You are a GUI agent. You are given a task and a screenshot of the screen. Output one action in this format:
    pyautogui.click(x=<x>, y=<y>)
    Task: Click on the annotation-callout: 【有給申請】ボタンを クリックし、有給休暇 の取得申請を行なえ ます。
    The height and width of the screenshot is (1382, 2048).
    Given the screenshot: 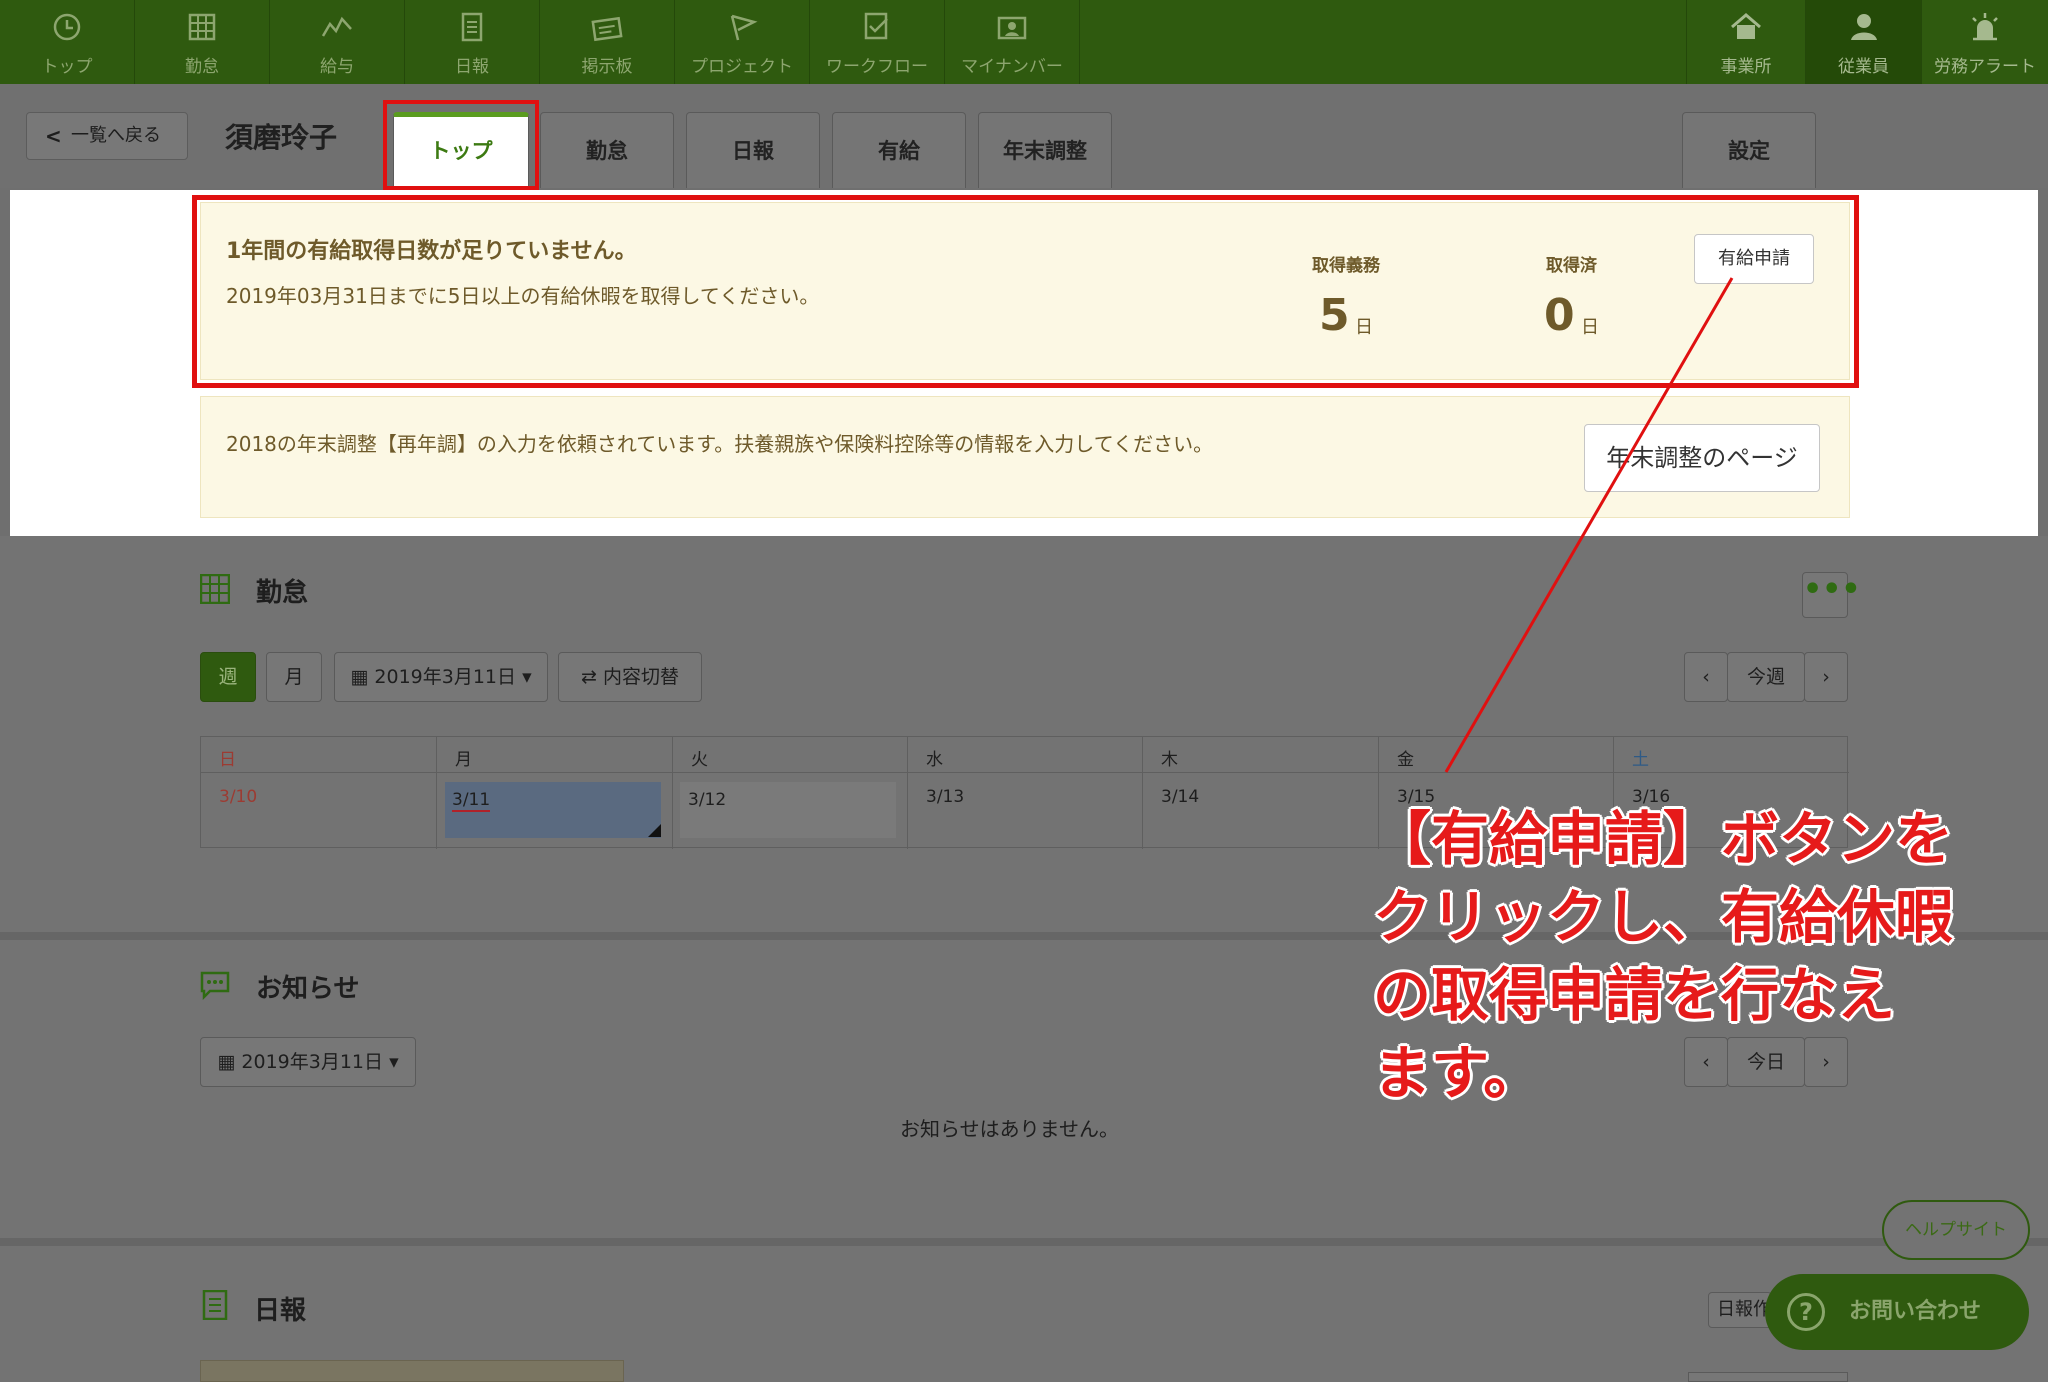 What is the action you would take?
    pyautogui.click(x=1673, y=956)
    